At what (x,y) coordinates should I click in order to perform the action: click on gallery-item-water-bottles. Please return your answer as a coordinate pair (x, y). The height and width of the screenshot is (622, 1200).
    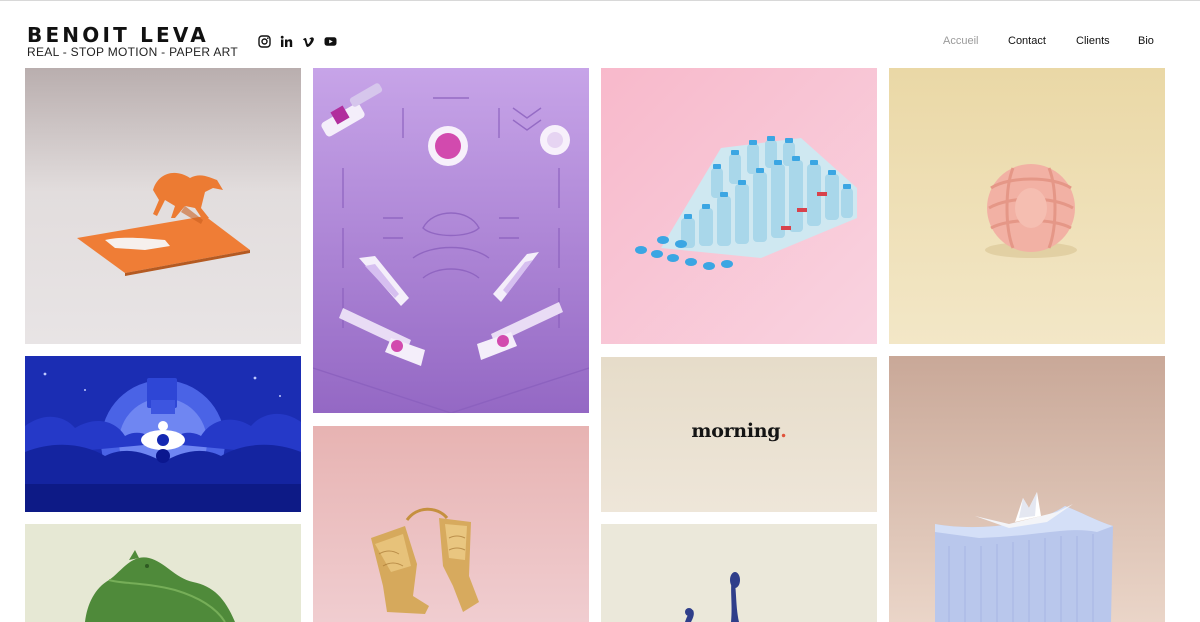
    Looking at the image, I should click on (739, 206).